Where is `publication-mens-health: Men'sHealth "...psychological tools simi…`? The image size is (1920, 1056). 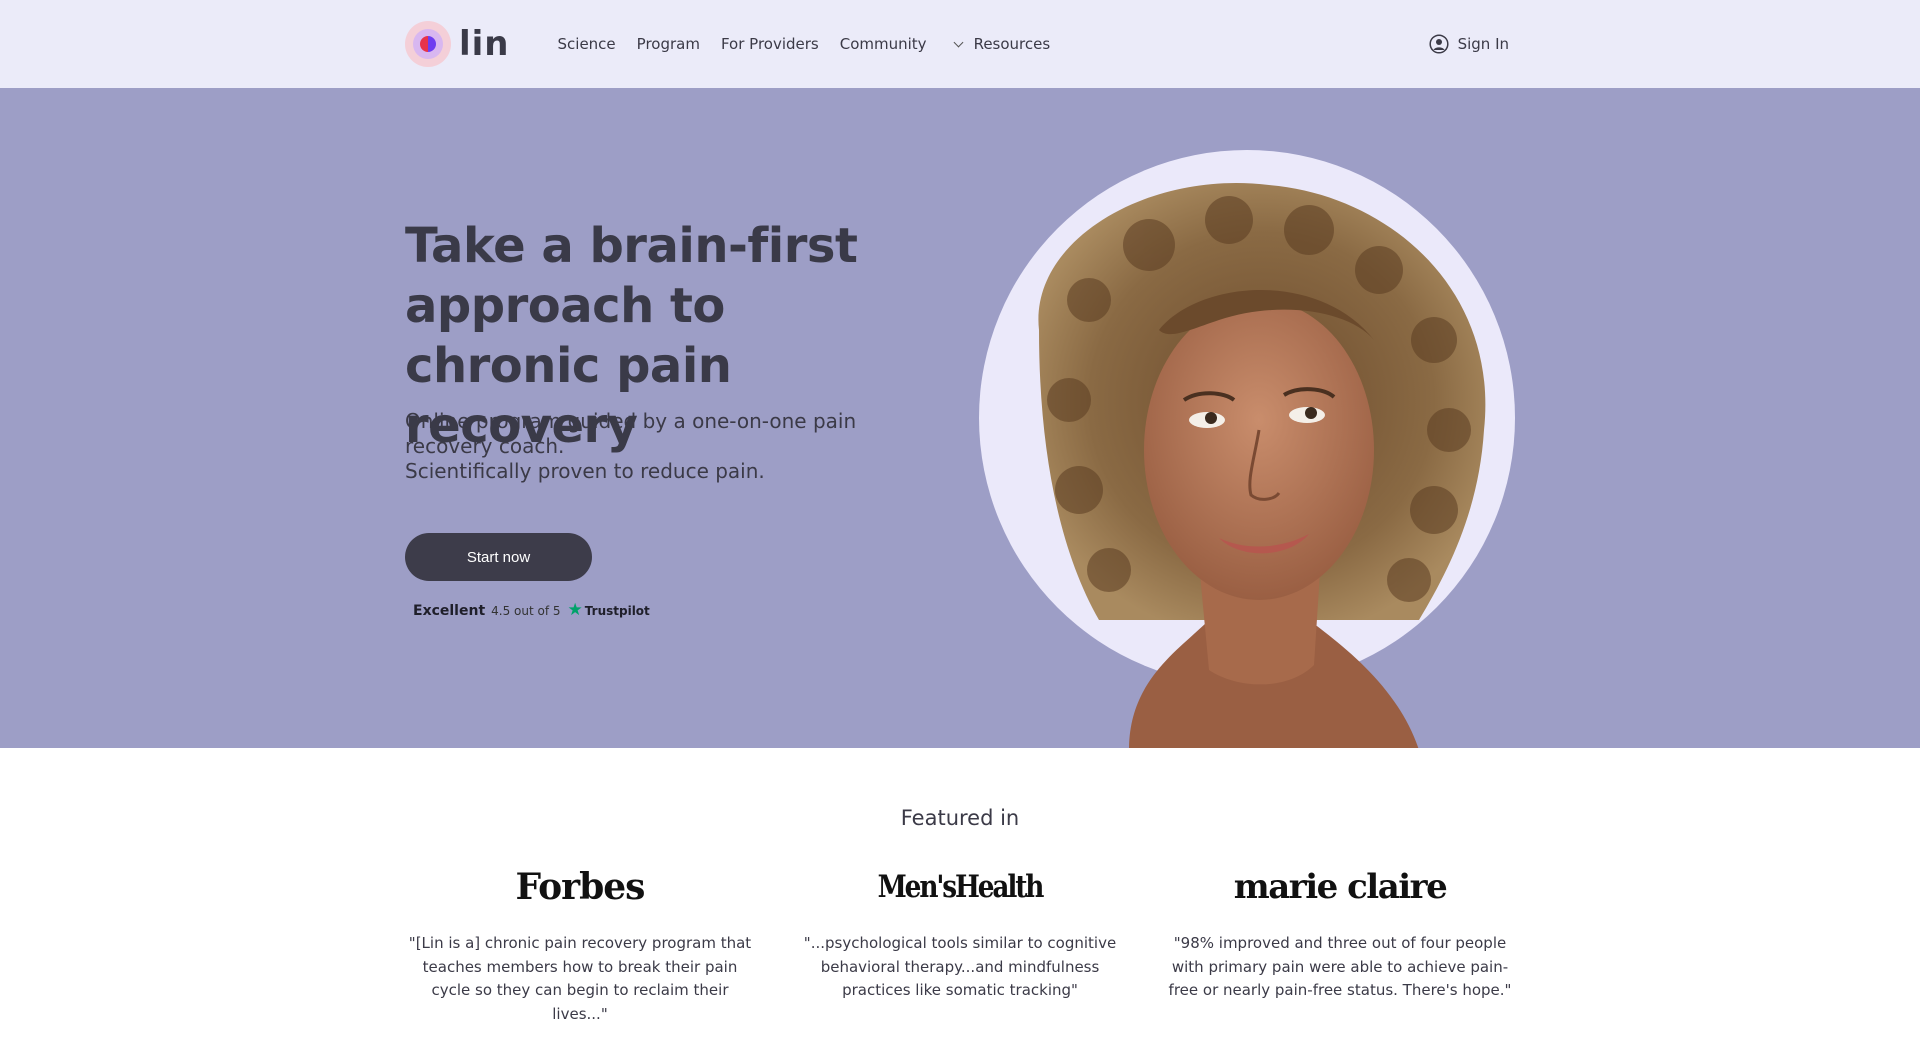
publication-mens-health: Men'sHealth "...psychological tools simi… is located at coordinates (960, 933).